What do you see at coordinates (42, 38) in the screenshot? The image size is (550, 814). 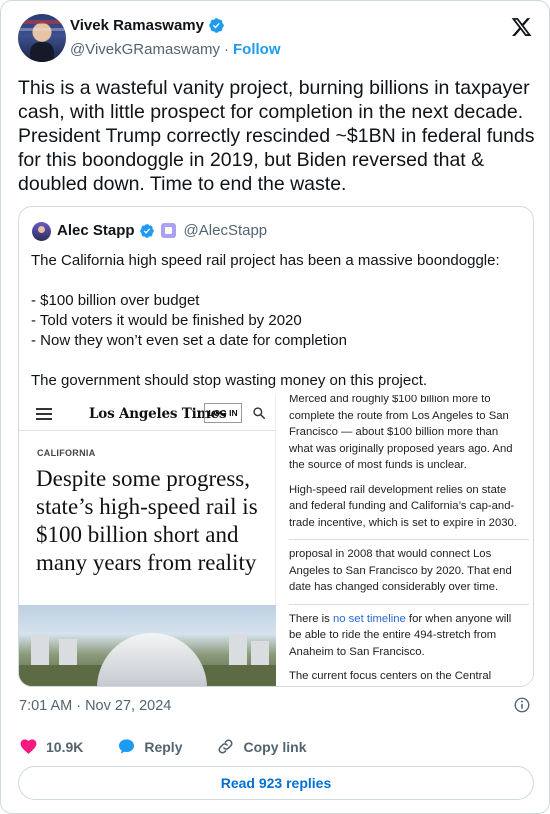 I see `author-avatar` at bounding box center [42, 38].